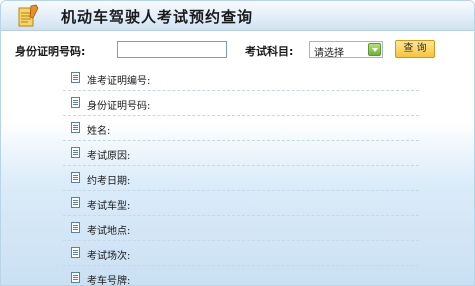 The width and height of the screenshot is (475, 286). Describe the element at coordinates (241, 179) in the screenshot. I see `field-row: 约考日期:` at that location.